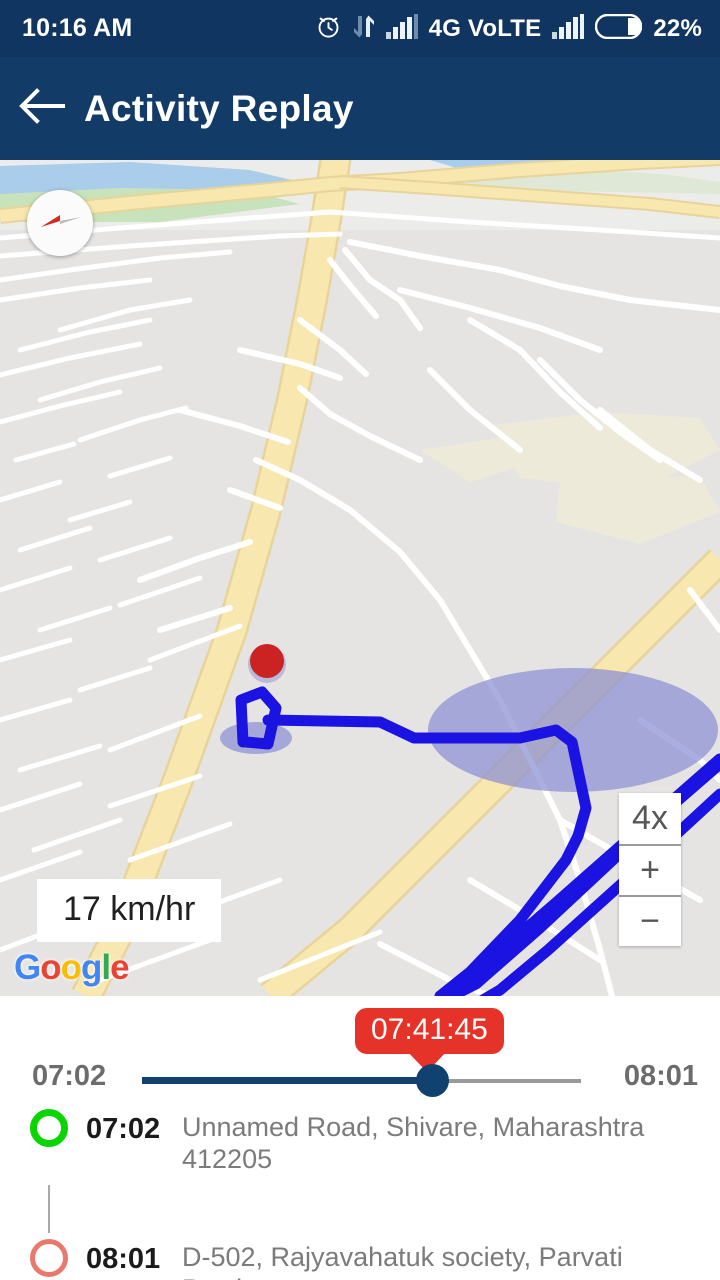 Image resolution: width=720 pixels, height=1280 pixels. I want to click on google-attribution: Google, so click(72, 968).